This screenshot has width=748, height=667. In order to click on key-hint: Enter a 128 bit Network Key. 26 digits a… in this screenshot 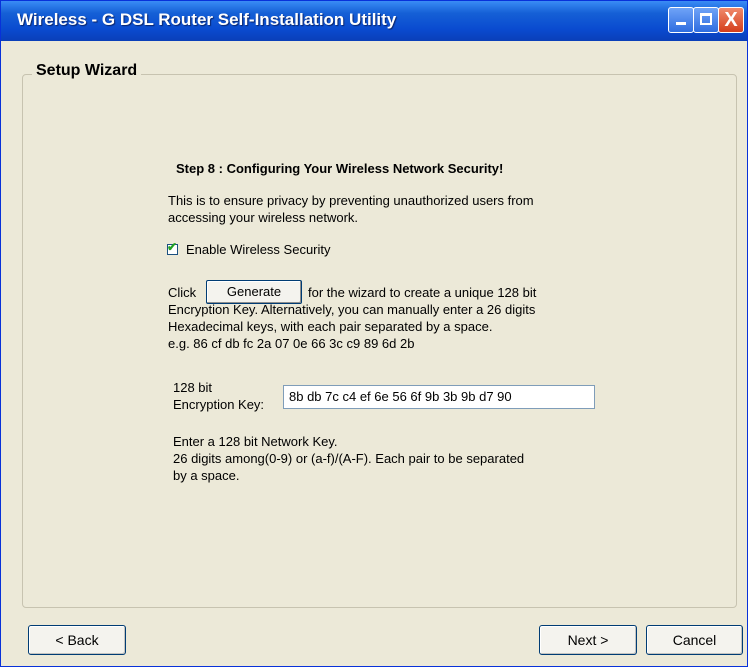, I will do `click(383, 458)`.